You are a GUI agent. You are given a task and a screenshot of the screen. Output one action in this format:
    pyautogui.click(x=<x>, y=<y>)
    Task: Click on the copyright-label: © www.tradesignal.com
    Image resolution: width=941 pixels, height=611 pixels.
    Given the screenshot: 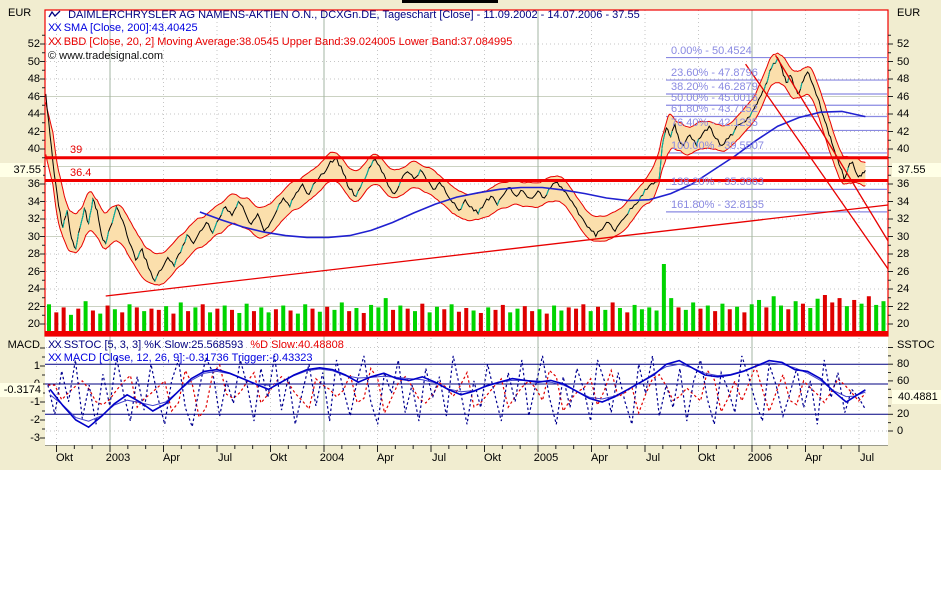 What is the action you would take?
    pyautogui.click(x=106, y=56)
    